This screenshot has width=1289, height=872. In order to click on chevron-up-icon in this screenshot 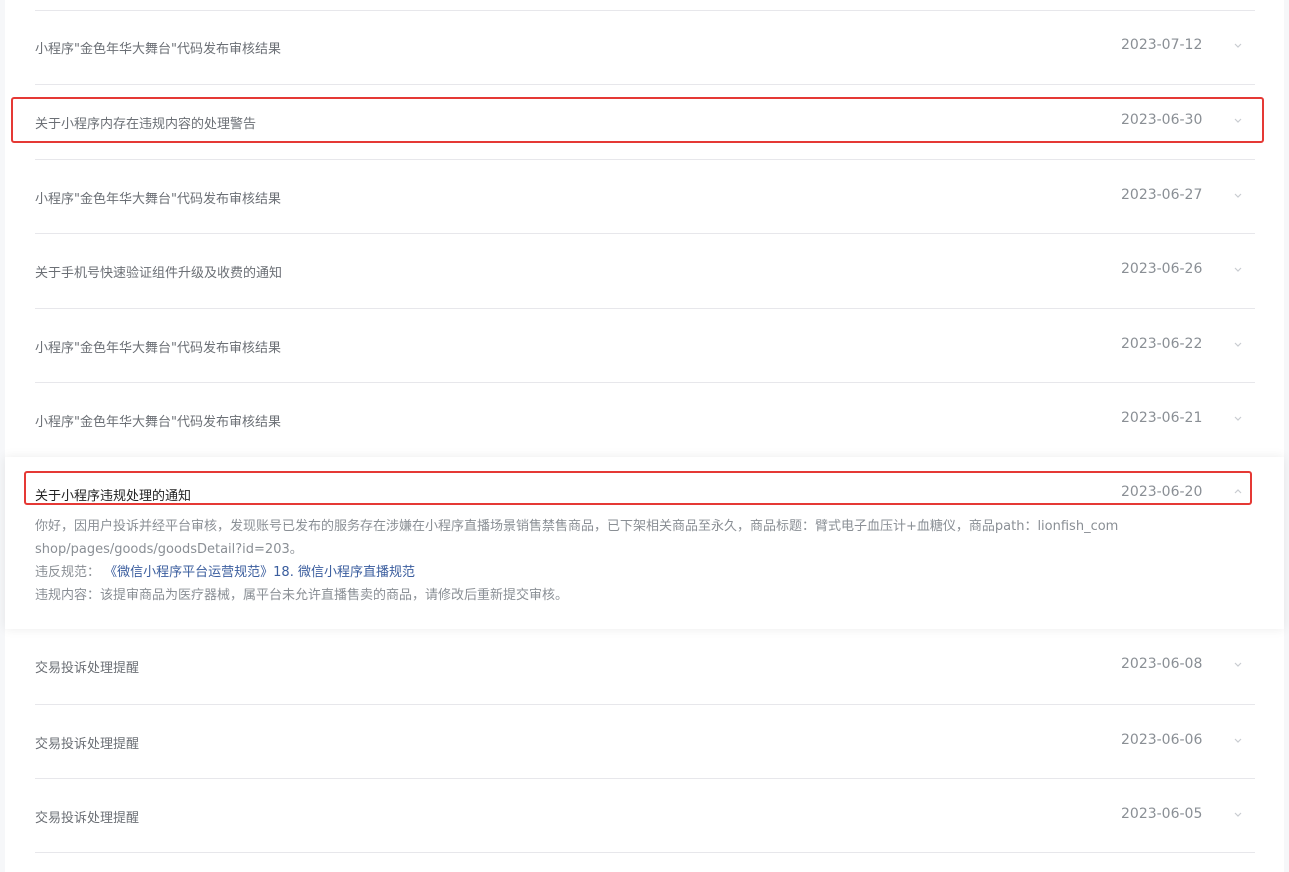, I will do `click(1238, 492)`.